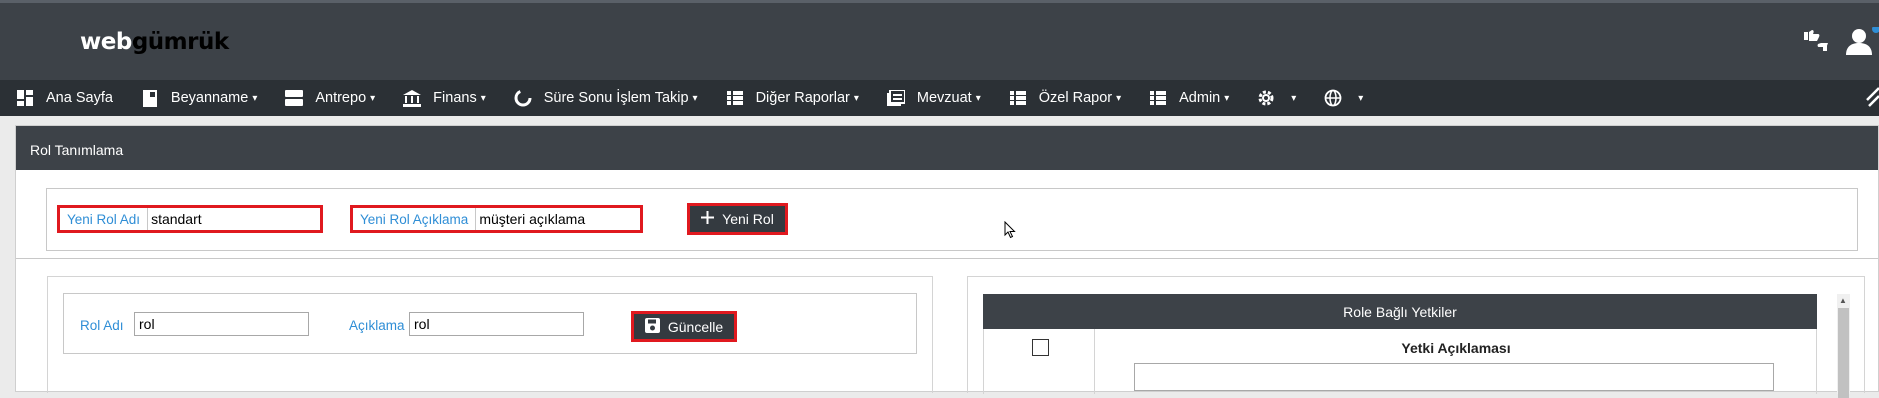  I want to click on nav-label: Finans, so click(455, 98).